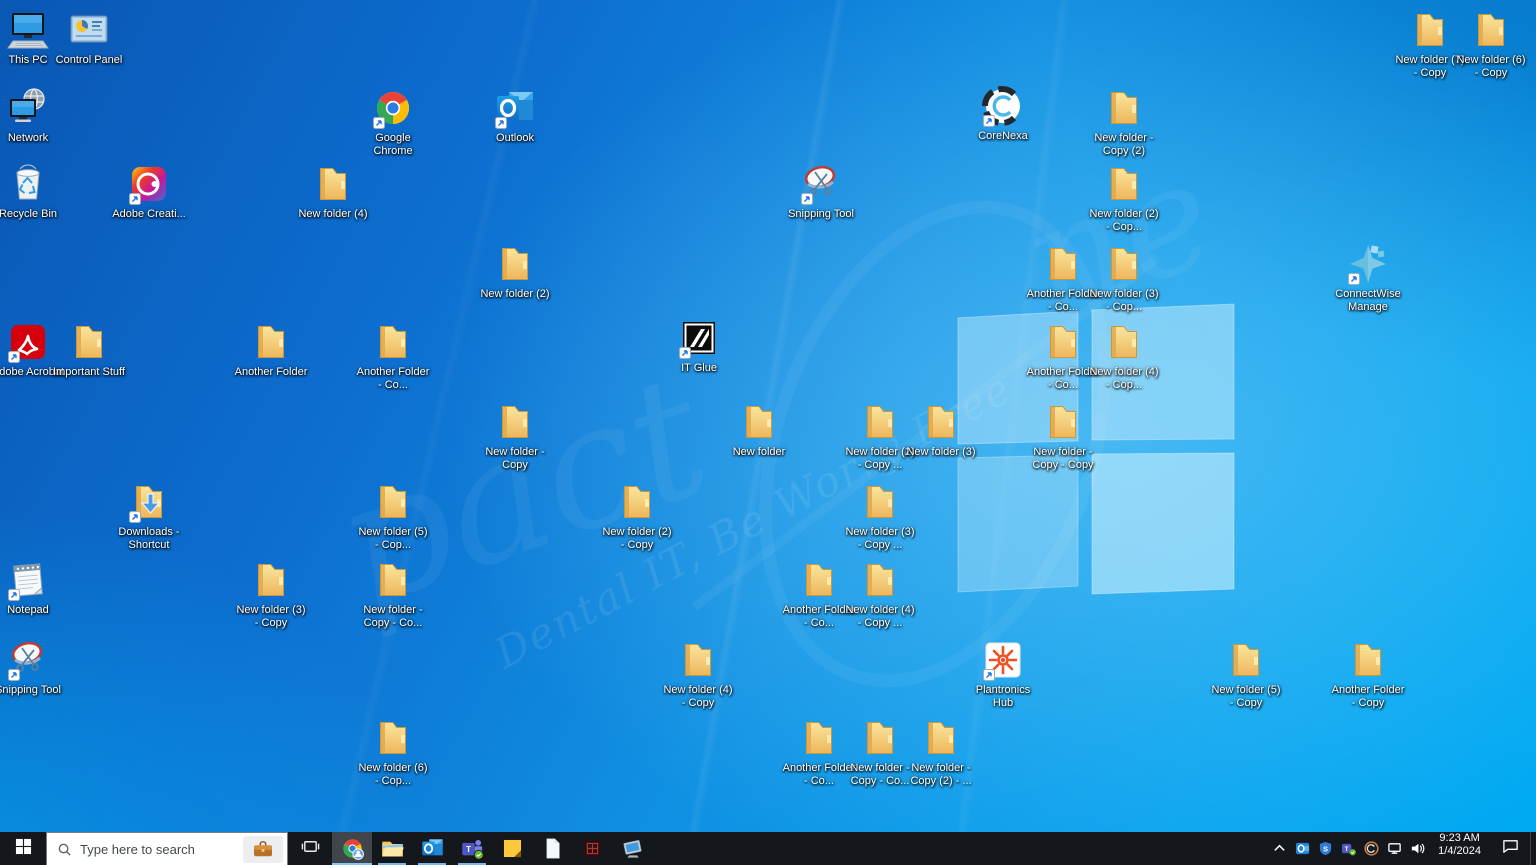 The image size is (1536, 865). I want to click on desktop-icon-new-folder-2: New folder (2), so click(515, 271).